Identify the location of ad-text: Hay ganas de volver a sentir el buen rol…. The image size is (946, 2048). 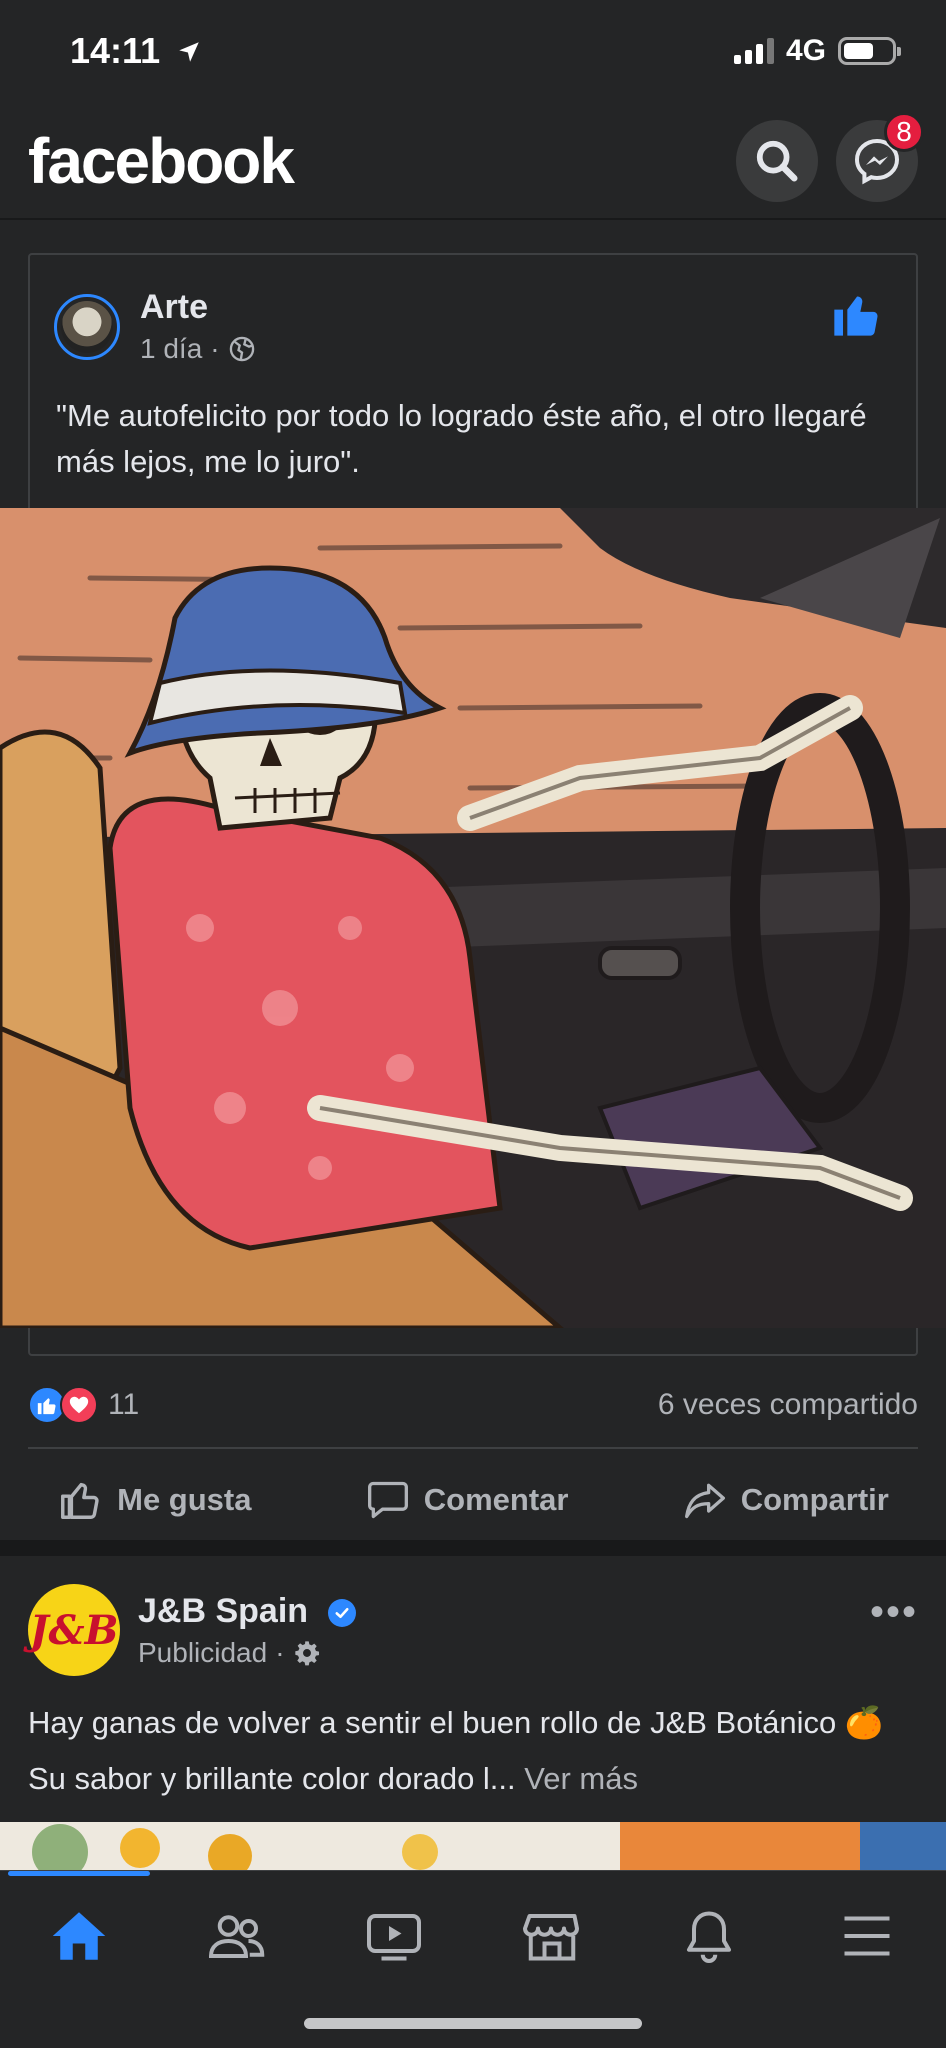
(456, 1750).